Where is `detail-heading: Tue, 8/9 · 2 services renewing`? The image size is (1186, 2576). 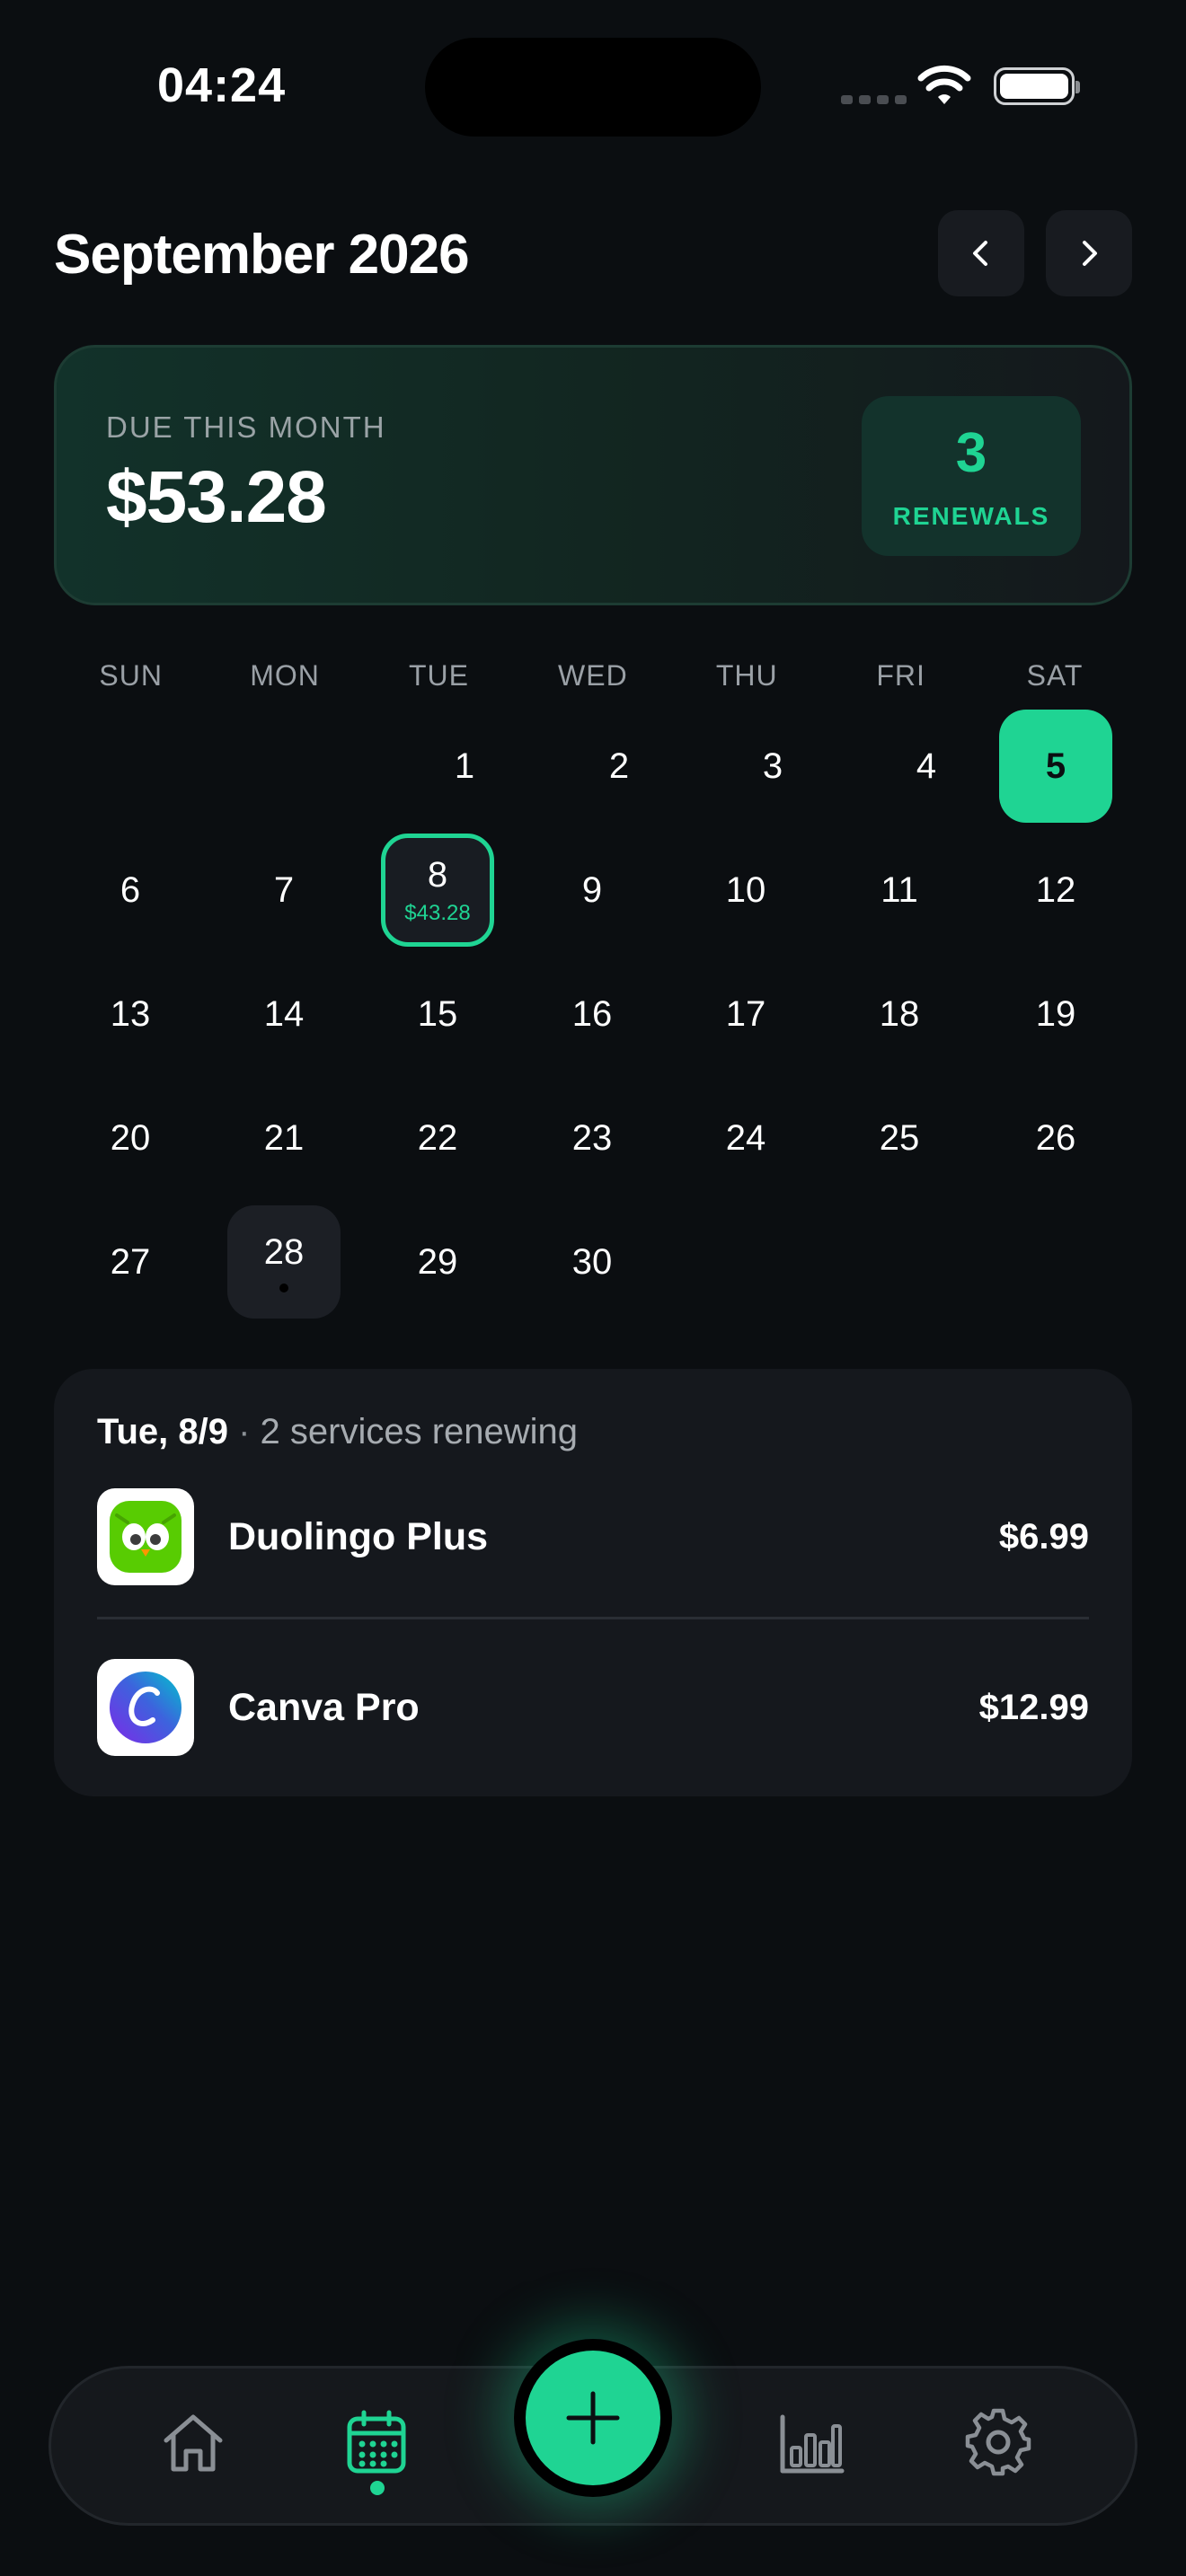 detail-heading: Tue, 8/9 · 2 services renewing is located at coordinates (337, 1432).